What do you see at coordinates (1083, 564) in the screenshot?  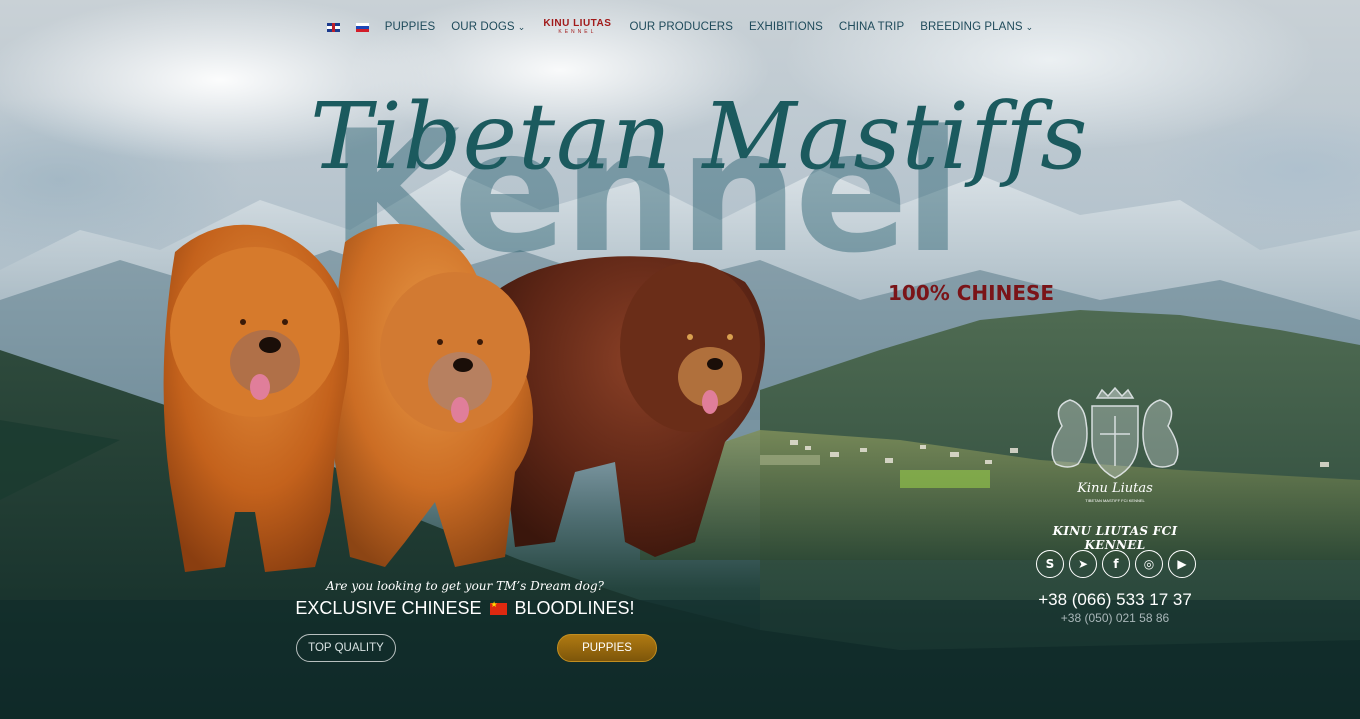 I see `telegram-icon: ➤` at bounding box center [1083, 564].